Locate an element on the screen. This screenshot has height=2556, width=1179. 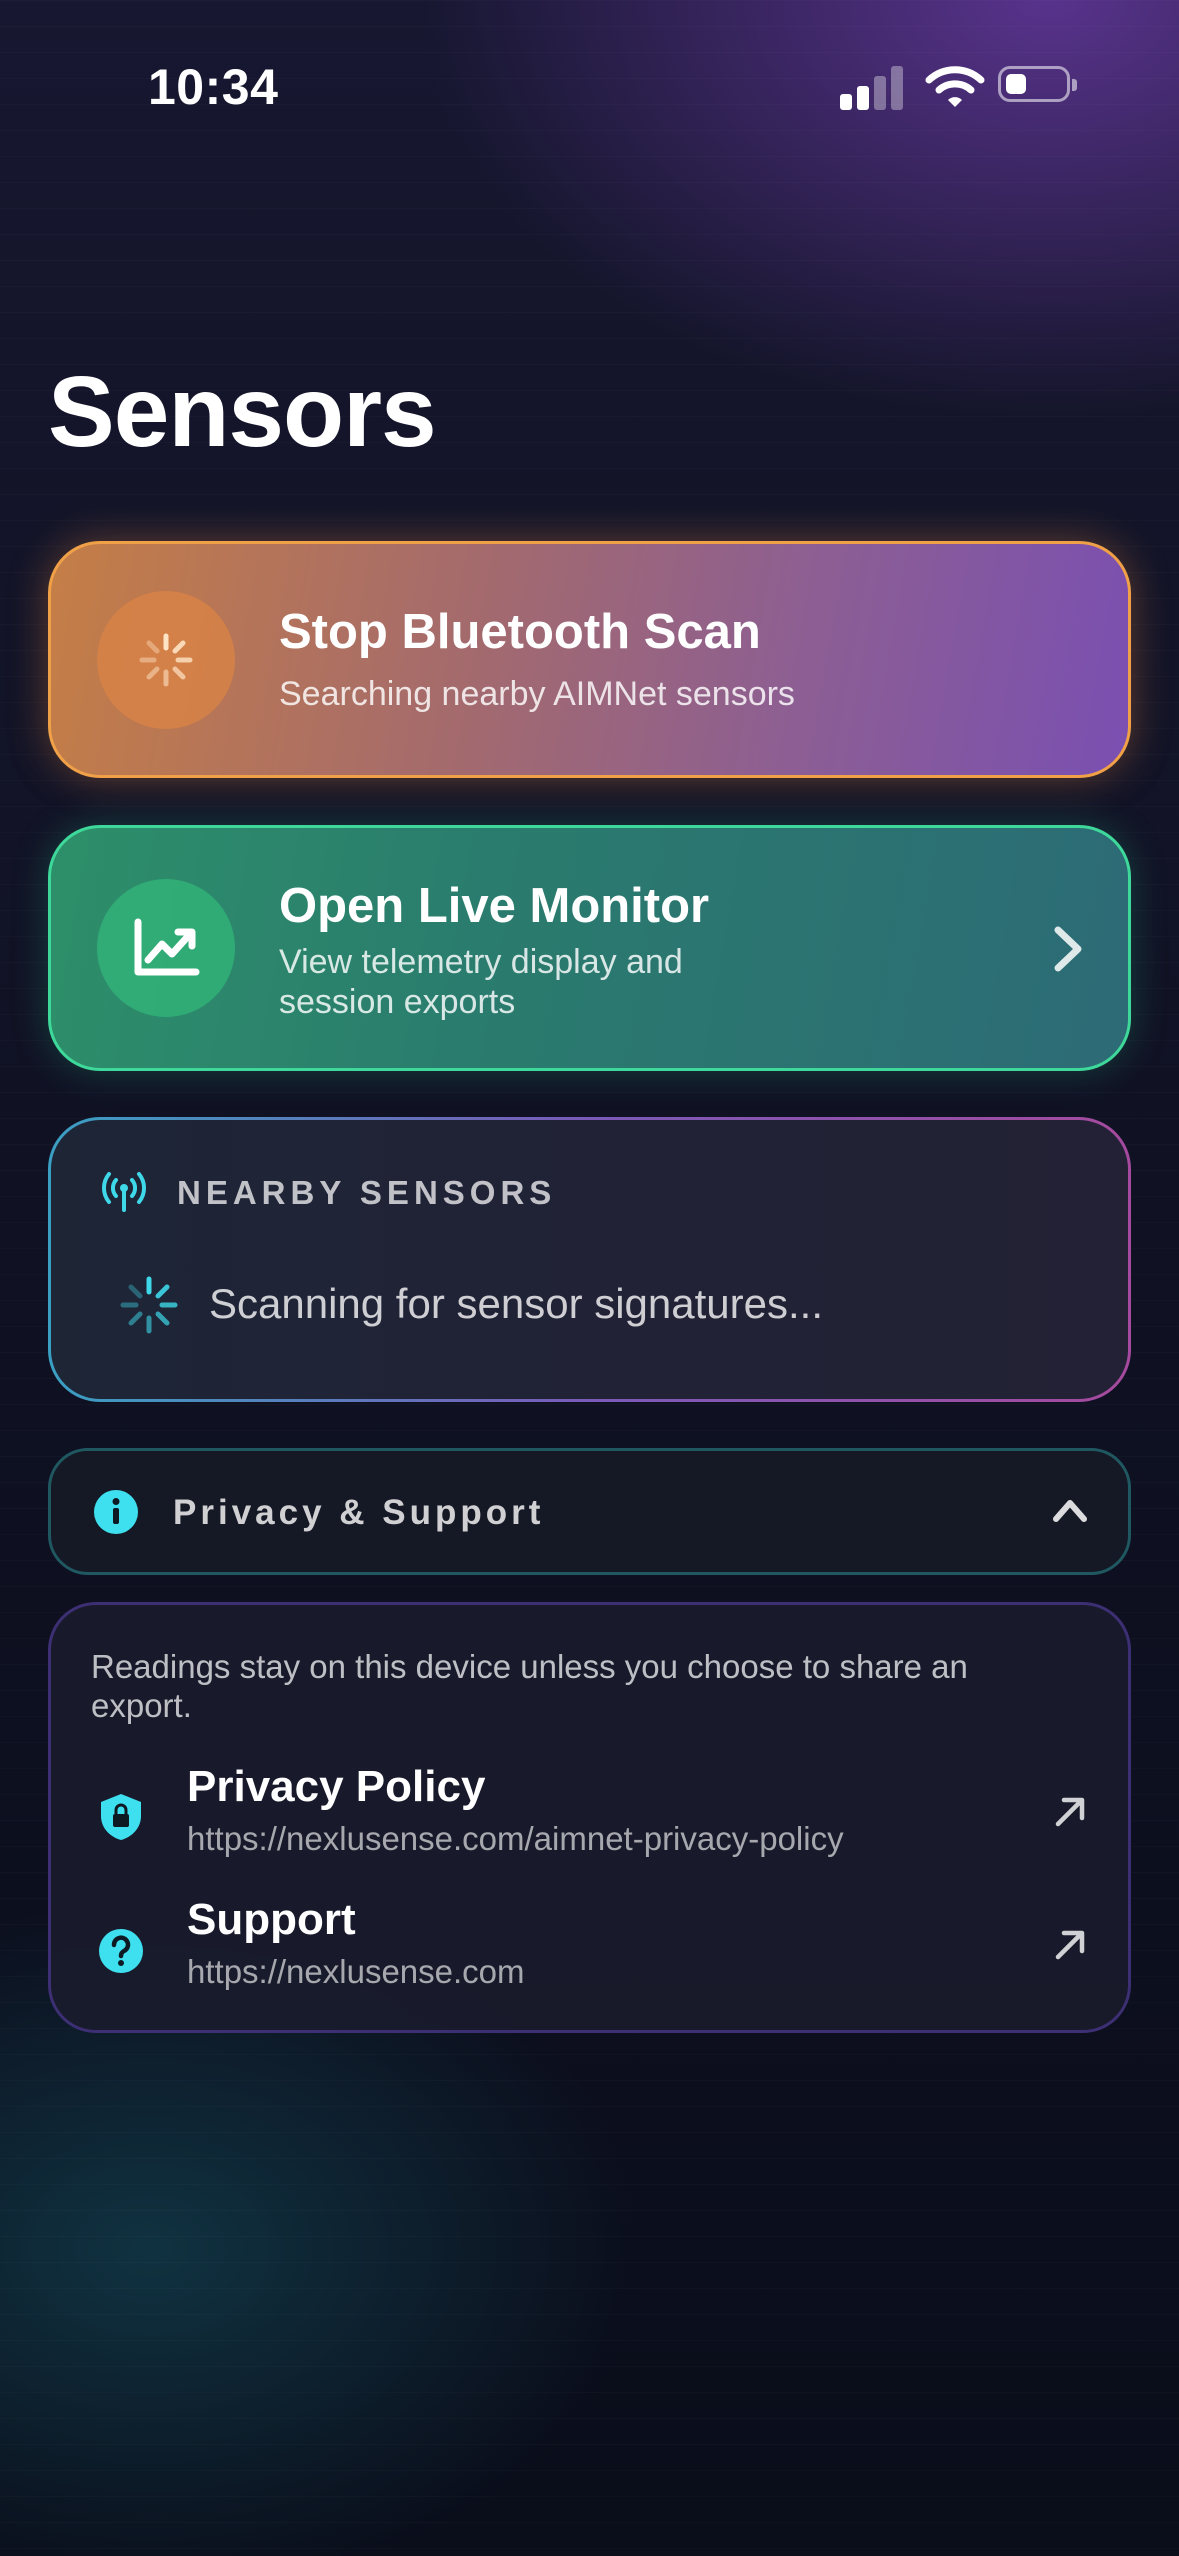
scanning-spinner-icon is located at coordinates (149, 1305).